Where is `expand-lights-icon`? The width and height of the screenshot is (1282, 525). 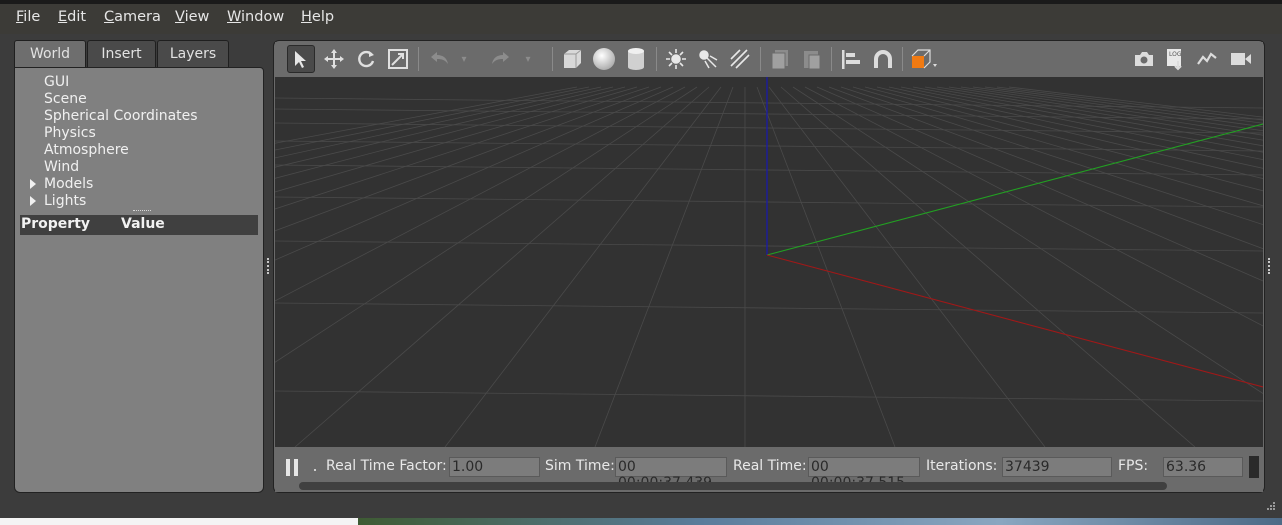
expand-lights-icon is located at coordinates (33, 201).